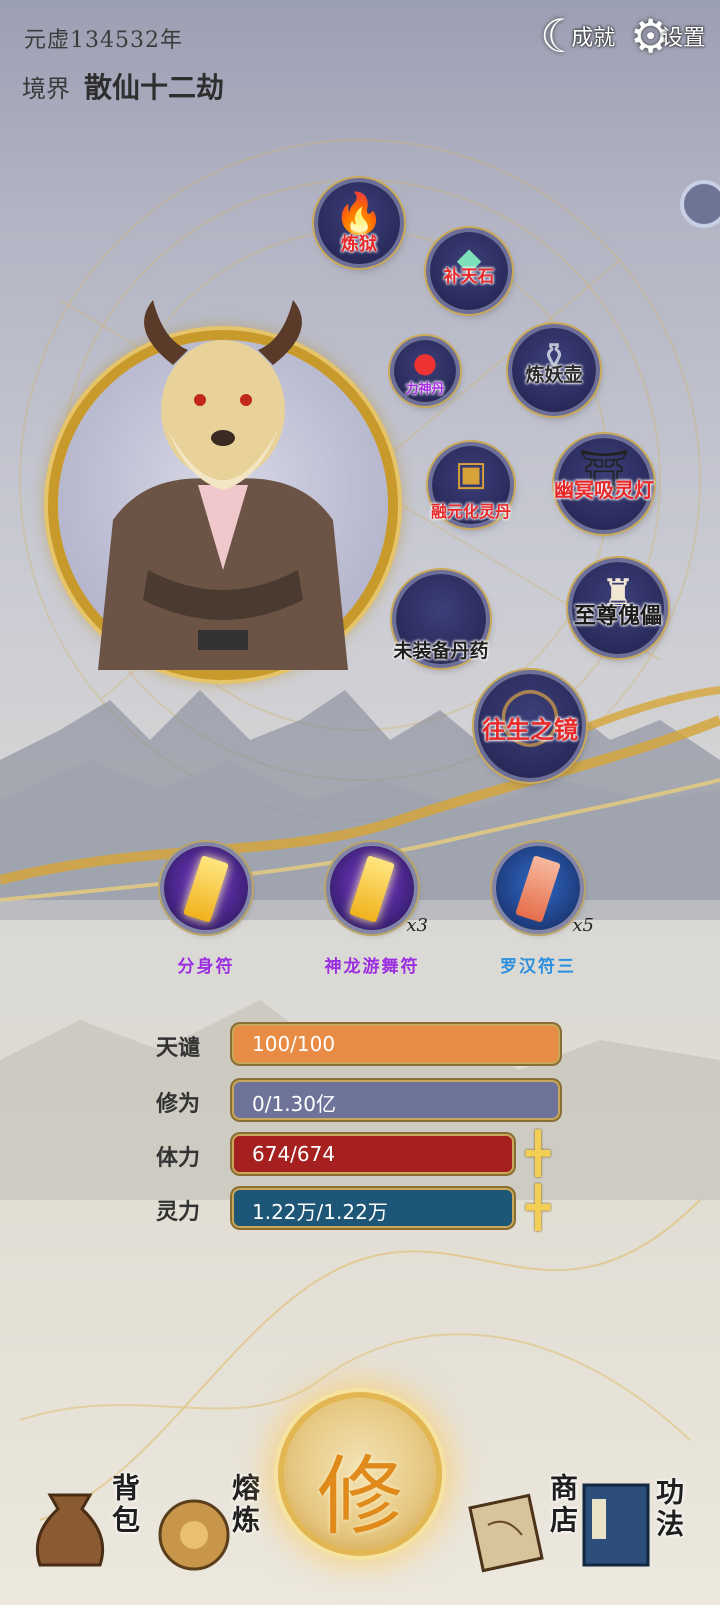 This screenshot has height=1605, width=720. I want to click on equipment-label: 炼妖壶, so click(554, 375).